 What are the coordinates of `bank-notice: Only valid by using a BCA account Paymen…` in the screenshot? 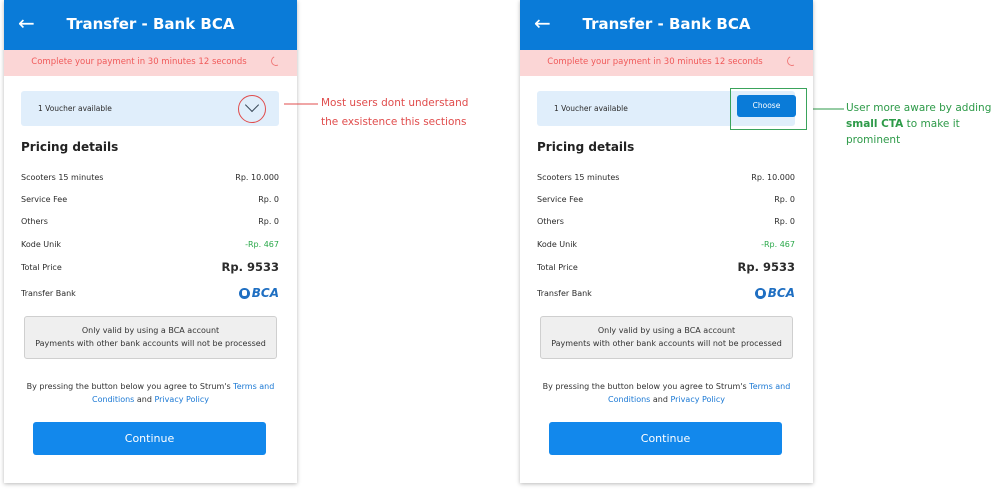 It's located at (666, 337).